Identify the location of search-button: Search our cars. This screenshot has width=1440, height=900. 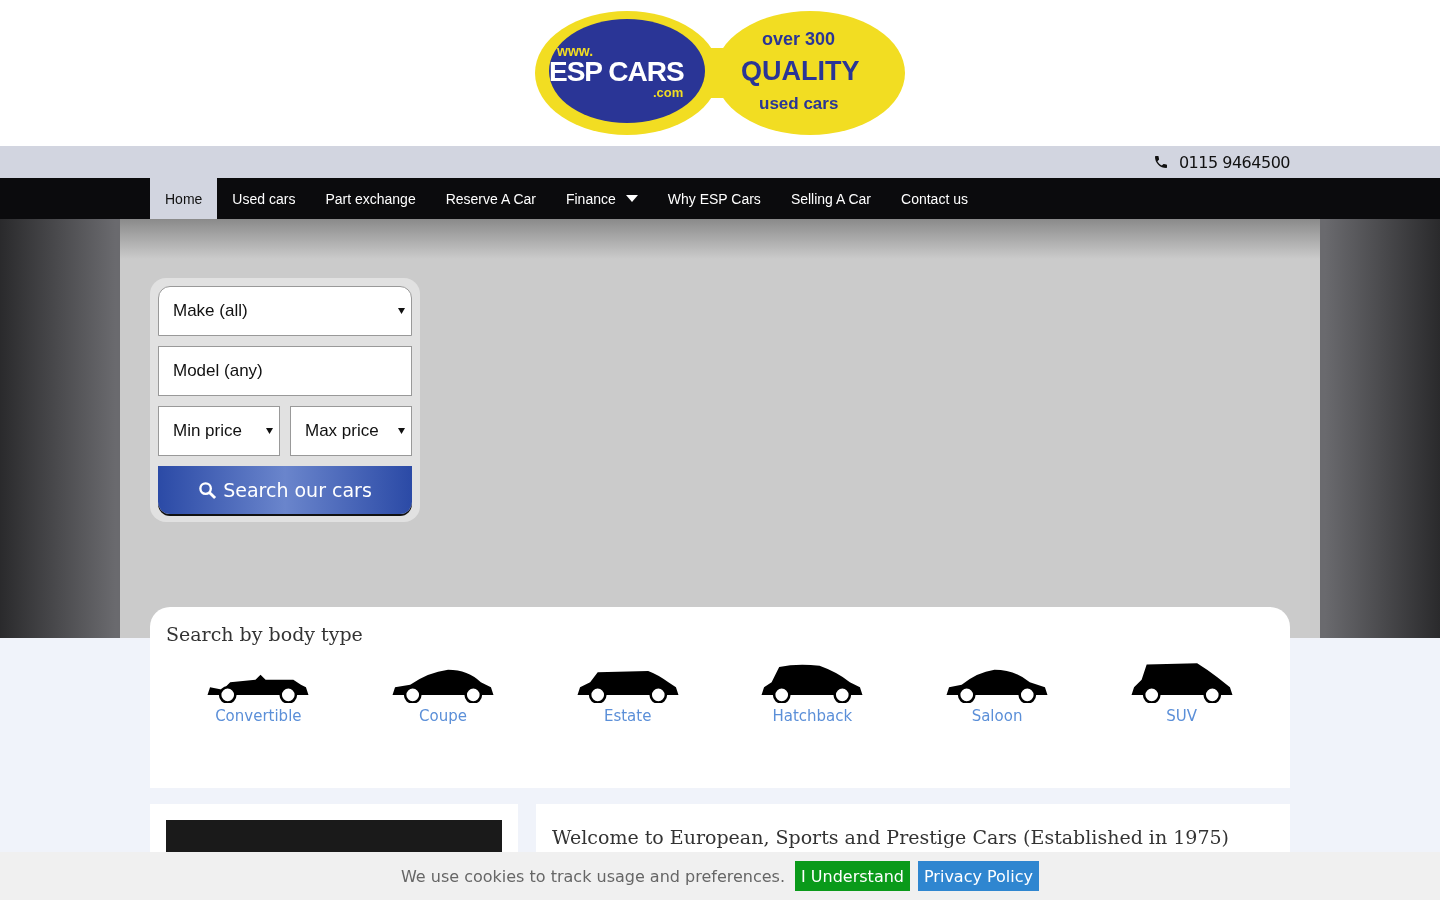
(285, 490).